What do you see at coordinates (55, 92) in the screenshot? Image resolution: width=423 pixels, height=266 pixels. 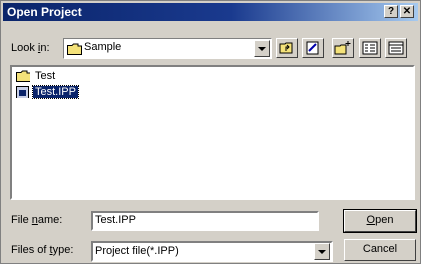 I see `list-item-label: Test.IPP` at bounding box center [55, 92].